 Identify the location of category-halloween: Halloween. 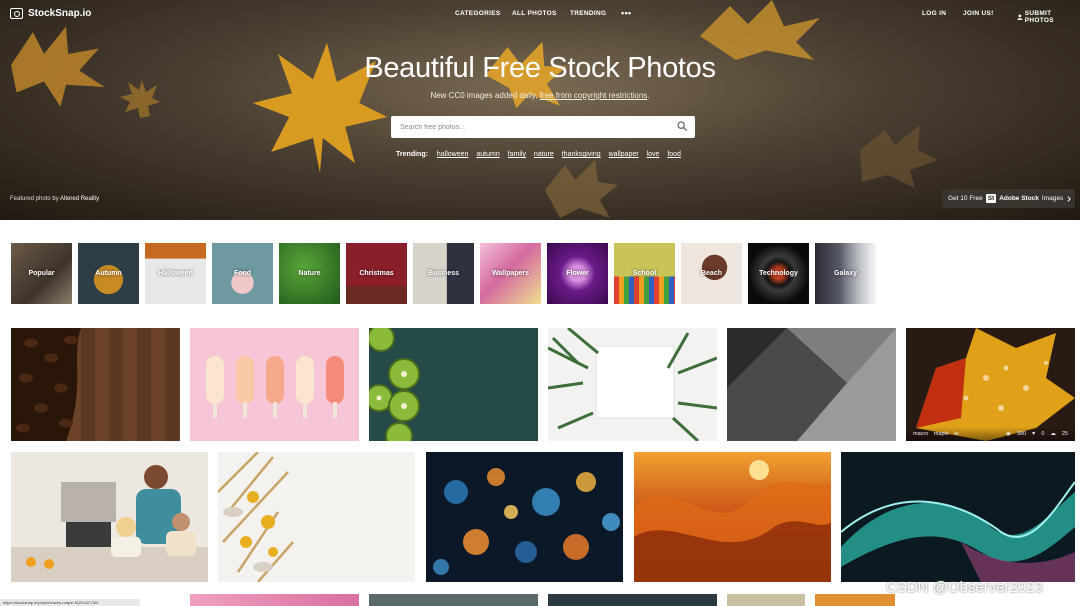
(175, 273).